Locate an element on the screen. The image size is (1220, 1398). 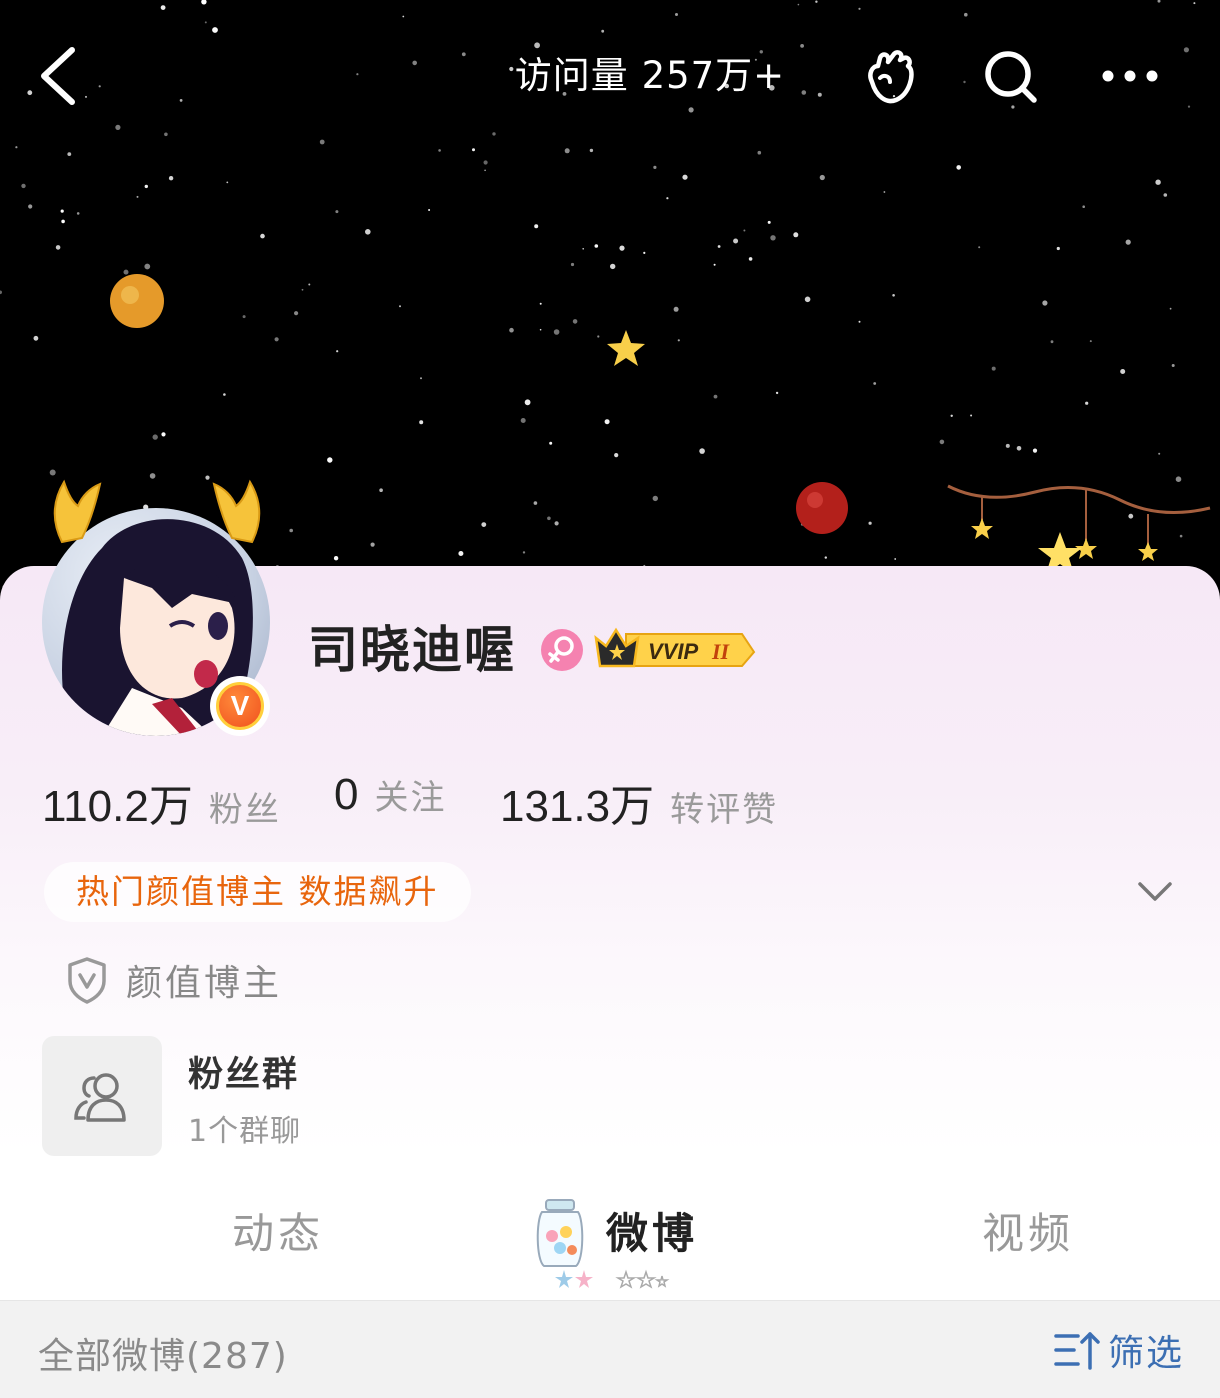
more-options-button is located at coordinates (1130, 76).